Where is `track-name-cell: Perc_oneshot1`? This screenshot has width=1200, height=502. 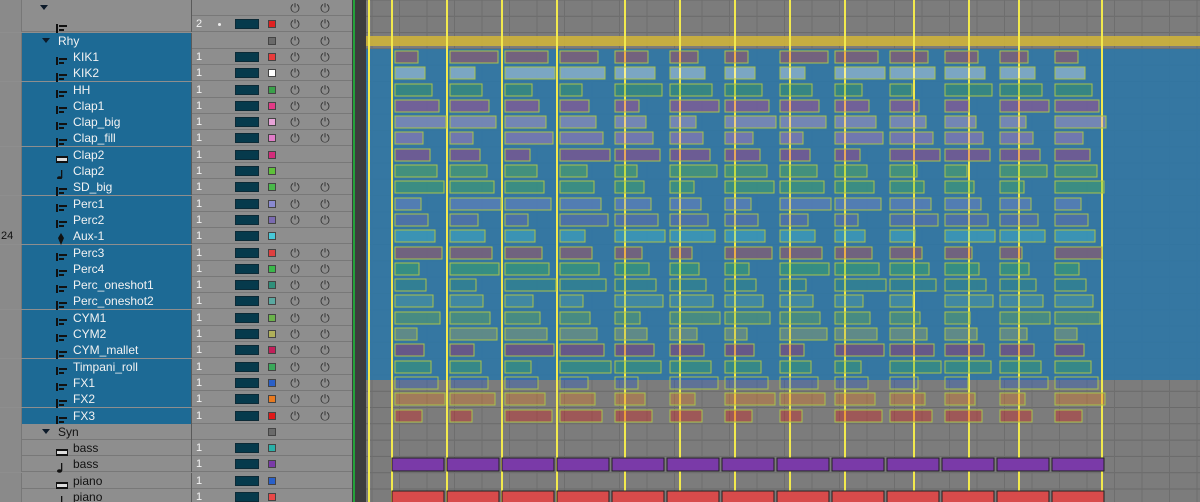 track-name-cell: Perc_oneshot1 is located at coordinates (107, 285).